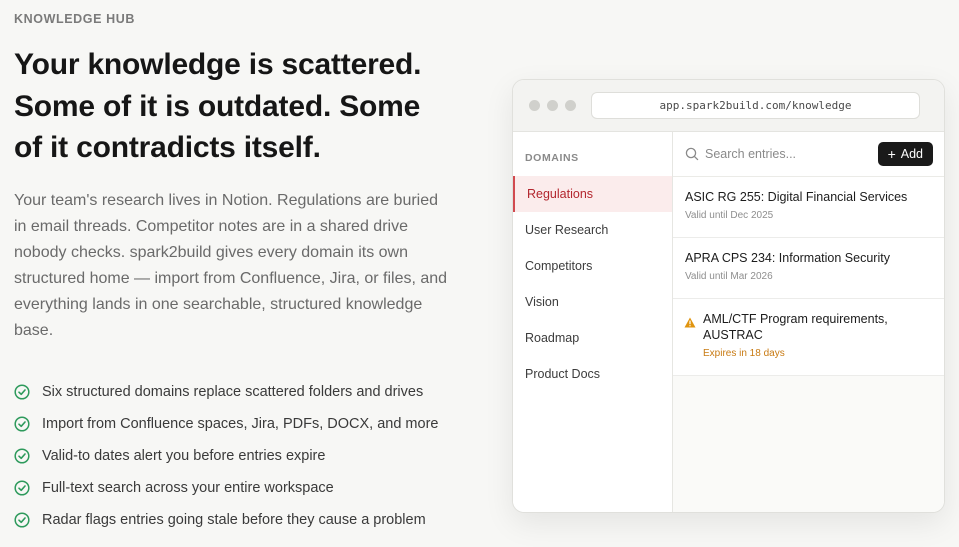  I want to click on add-entry-button: + Add, so click(905, 154).